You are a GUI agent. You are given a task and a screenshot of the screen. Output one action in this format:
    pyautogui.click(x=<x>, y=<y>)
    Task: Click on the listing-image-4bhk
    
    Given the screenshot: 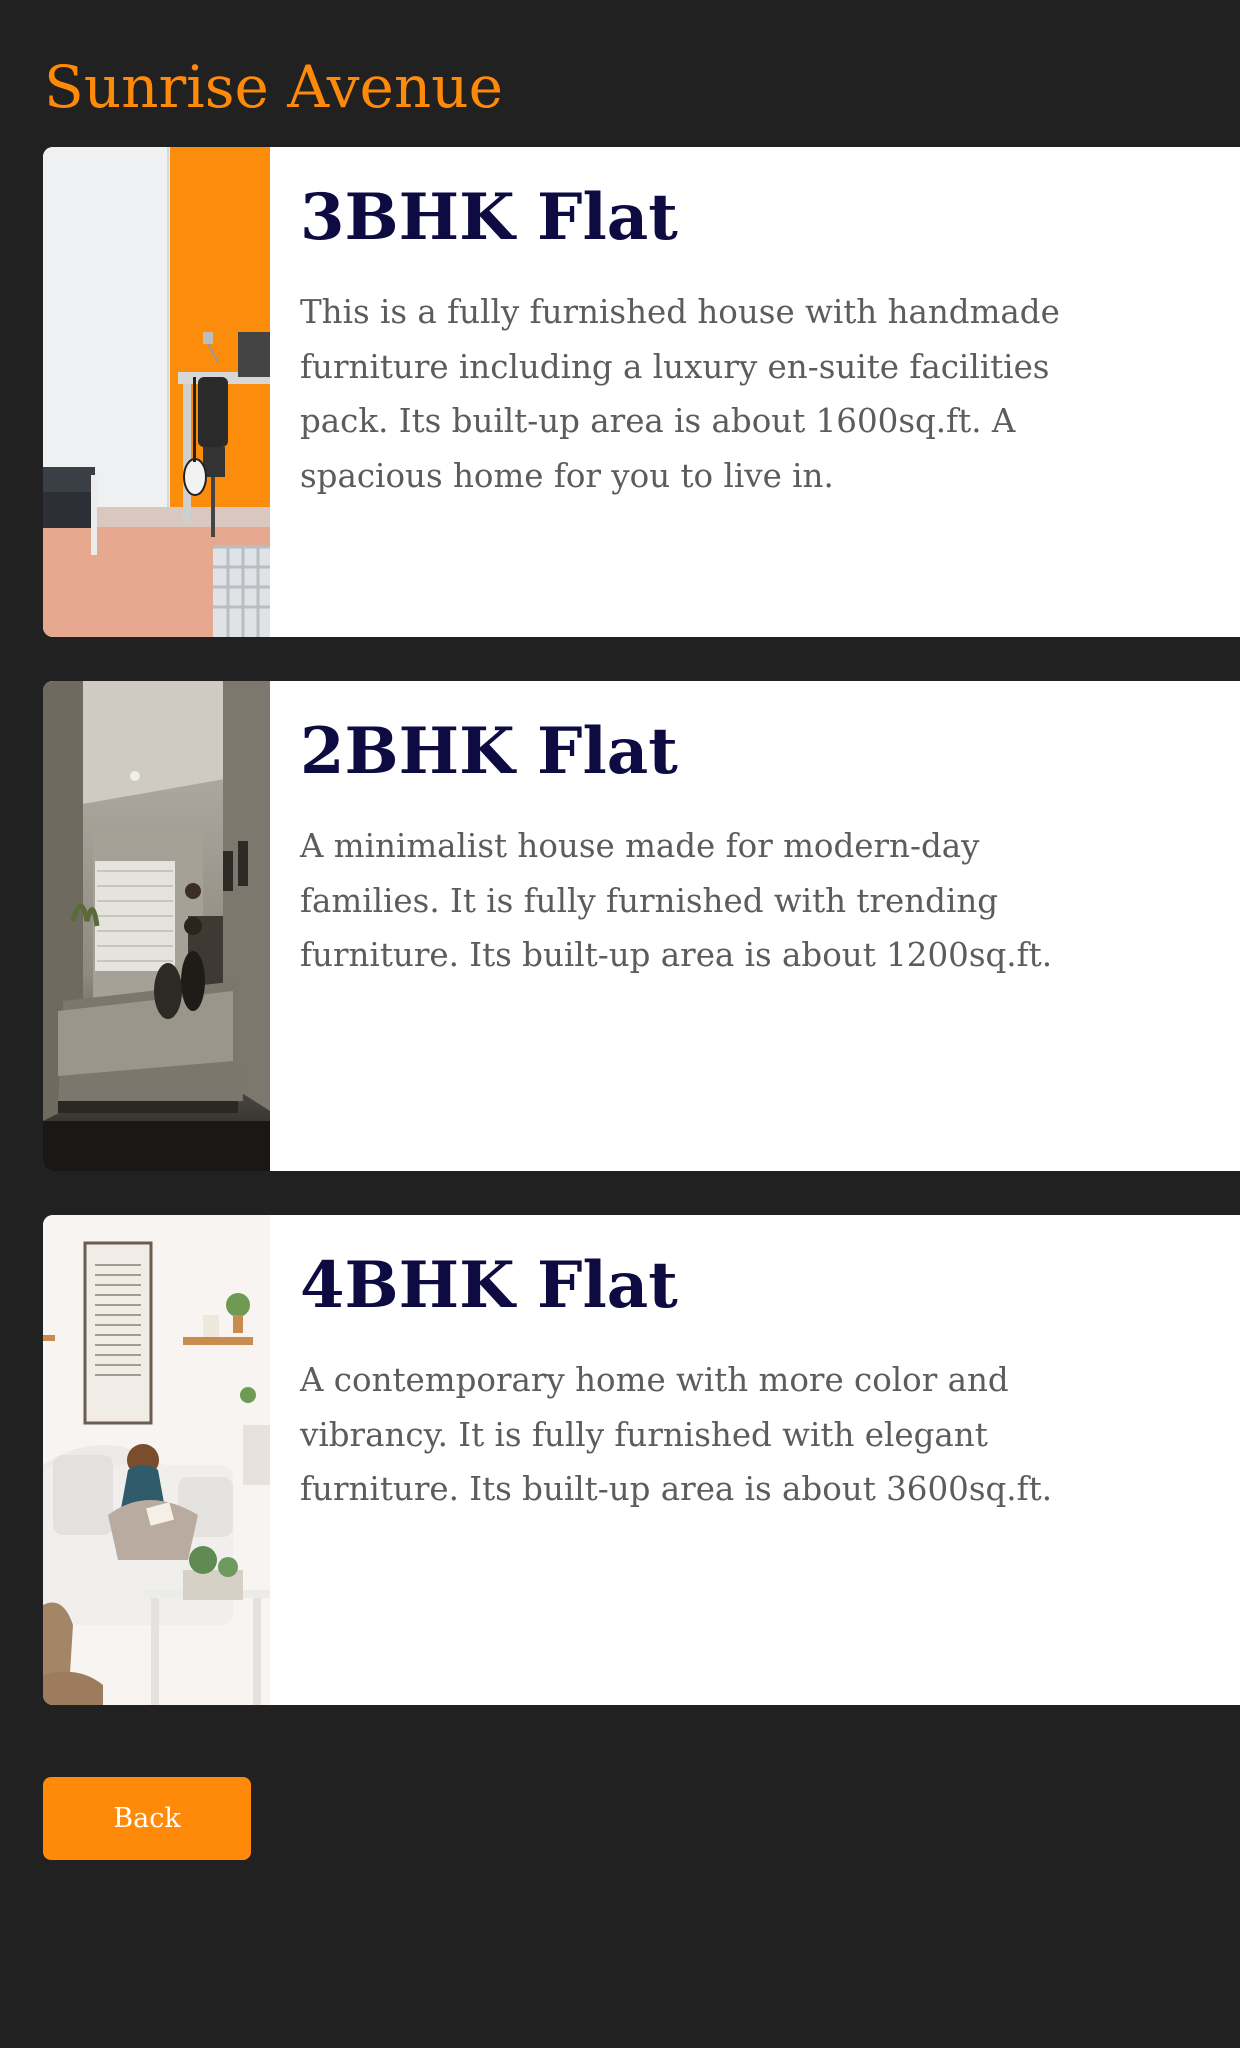 What is the action you would take?
    pyautogui.click(x=156, y=1460)
    